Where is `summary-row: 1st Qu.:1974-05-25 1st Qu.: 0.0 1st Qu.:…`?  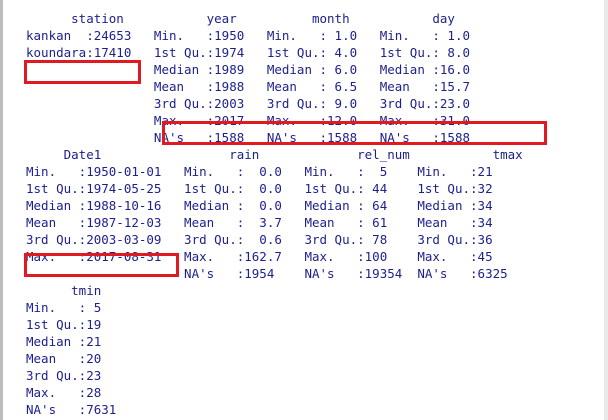 summary-row: 1st Qu.:1974-05-25 1st Qu.: 0.0 1st Qu.:… is located at coordinates (259, 188).